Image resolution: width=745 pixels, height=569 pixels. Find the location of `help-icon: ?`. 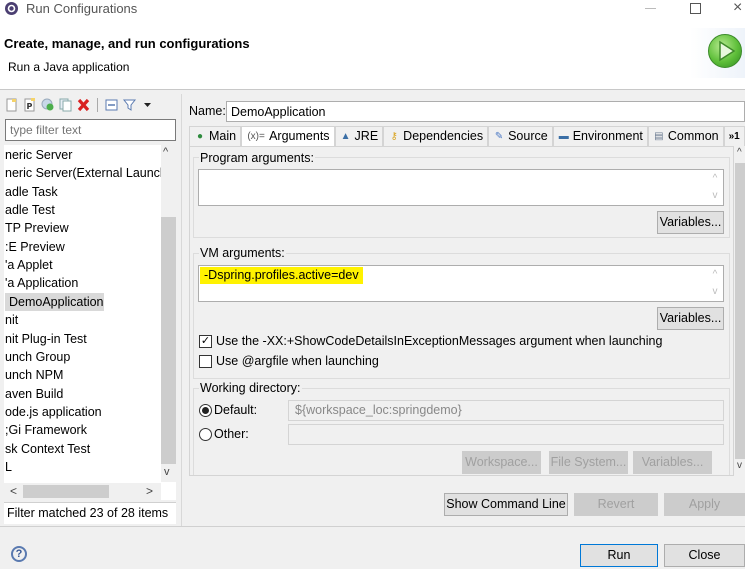

help-icon: ? is located at coordinates (19, 554).